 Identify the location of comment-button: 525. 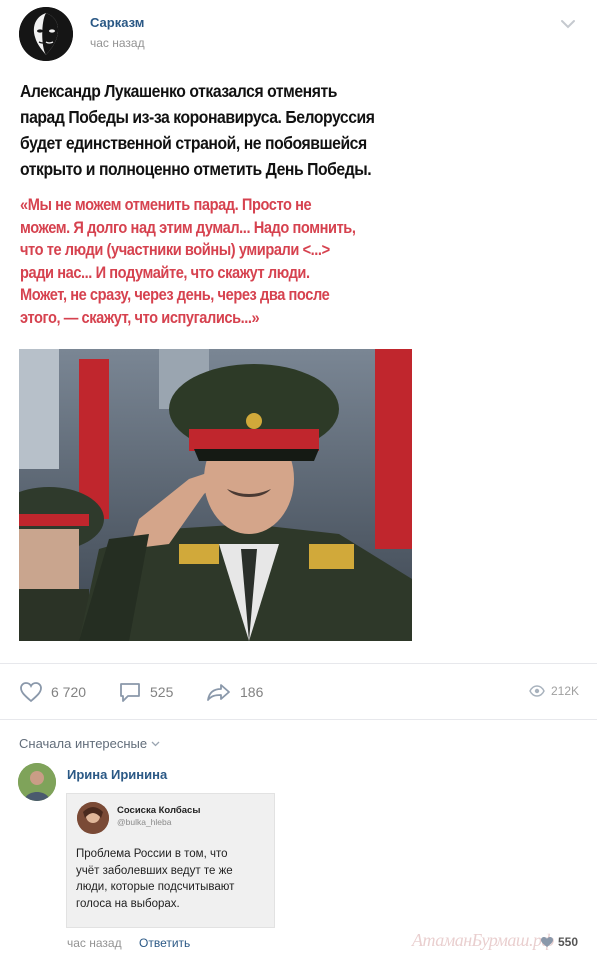
(145, 692).